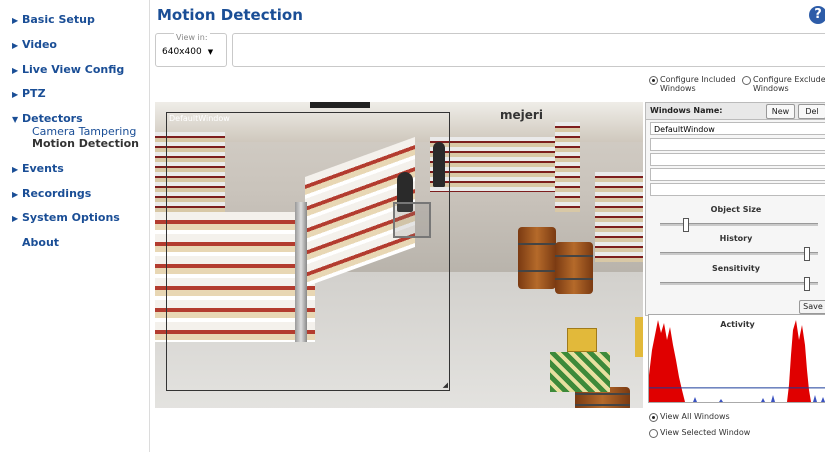 This screenshot has width=825, height=452. Describe the element at coordinates (807, 284) in the screenshot. I see `sensitivity-thumb` at that location.